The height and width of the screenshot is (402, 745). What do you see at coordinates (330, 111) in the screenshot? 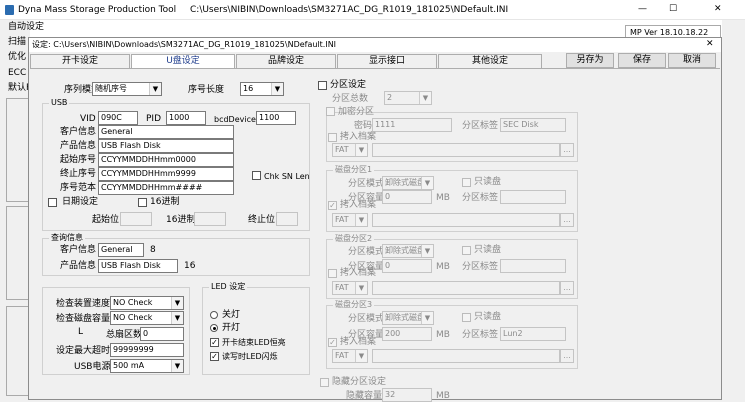
I see `encrypt-checkbox` at bounding box center [330, 111].